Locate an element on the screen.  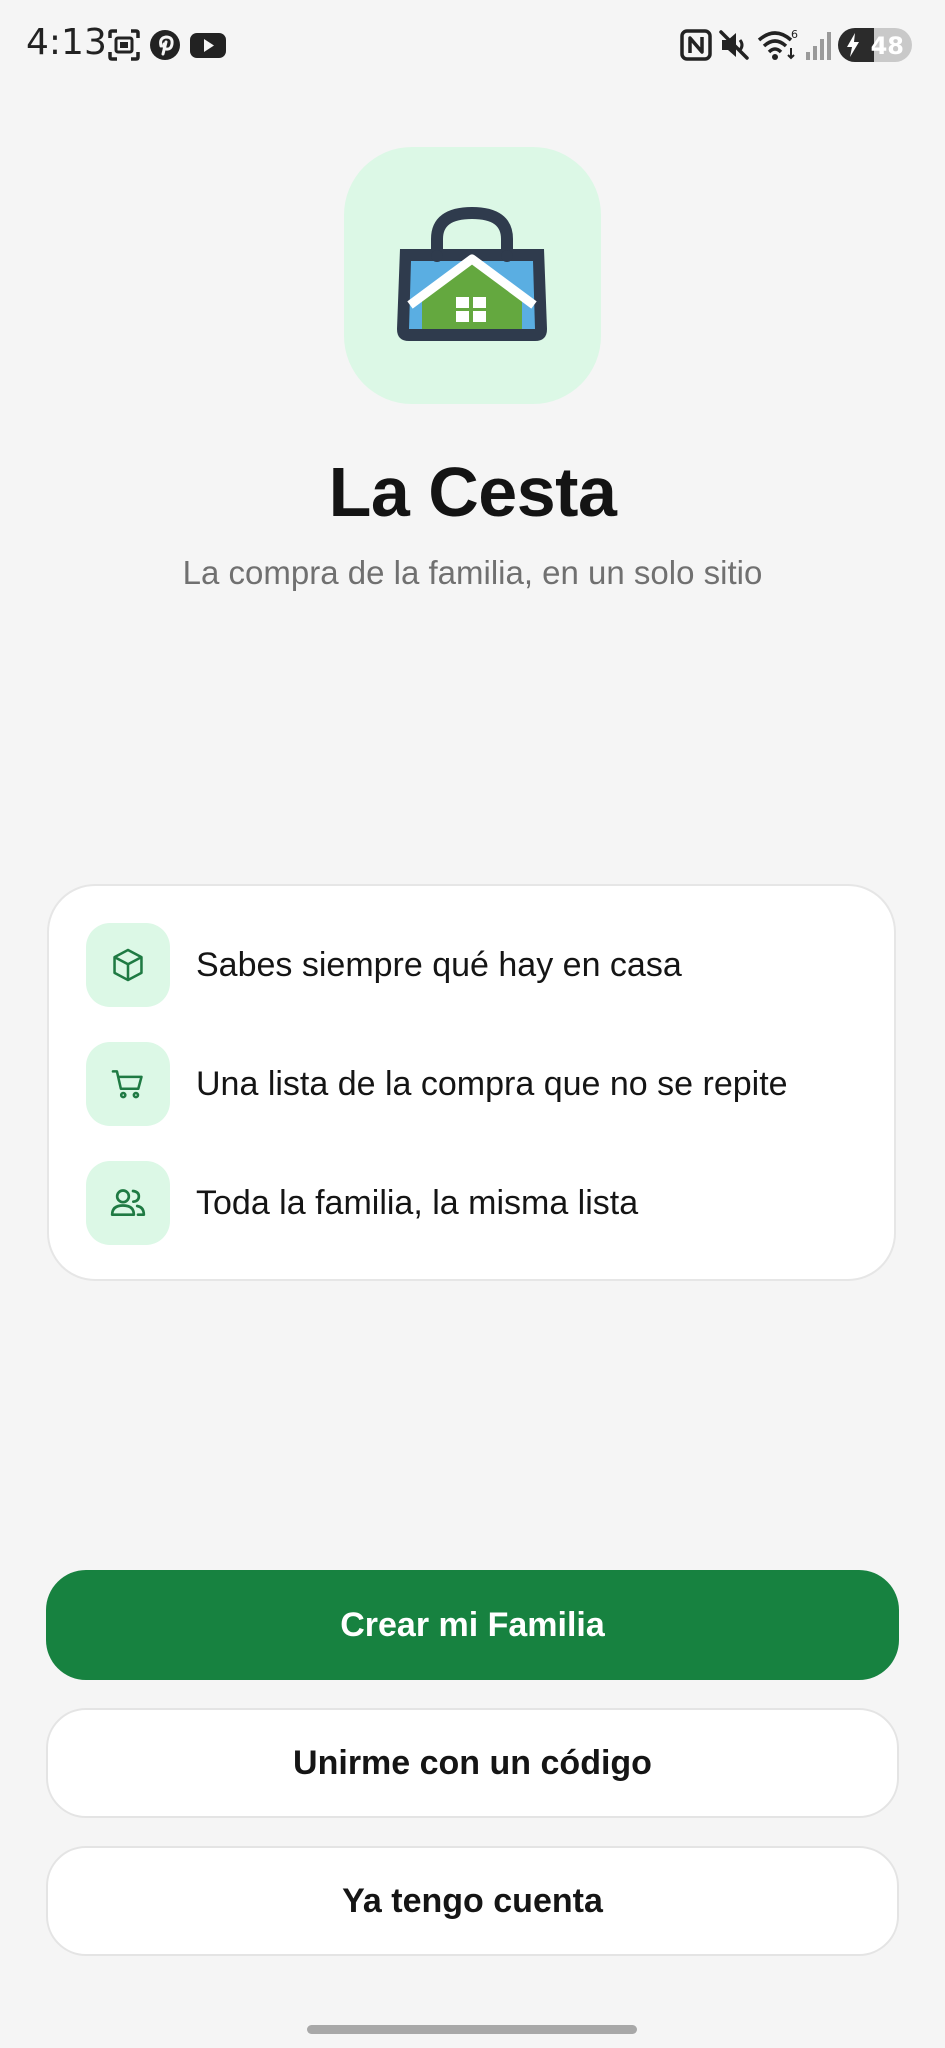
feature-item: Sabes siempre qué hay en casa is located at coordinates (384, 965).